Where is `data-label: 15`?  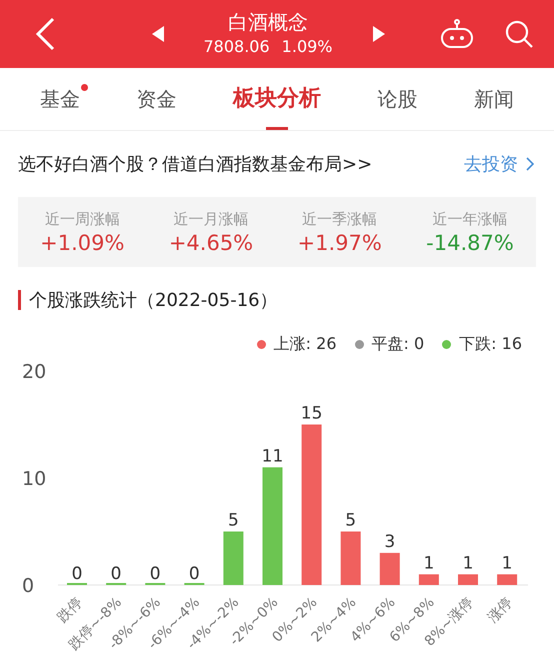
data-label: 15 is located at coordinates (311, 414).